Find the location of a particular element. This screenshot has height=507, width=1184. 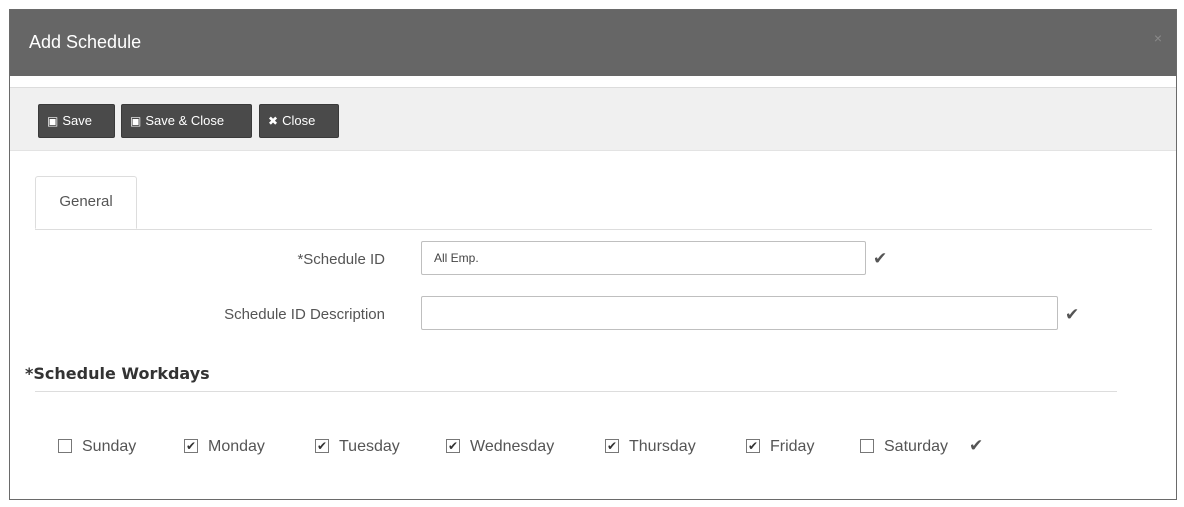

save-close-icon: ▣ is located at coordinates (136, 121).